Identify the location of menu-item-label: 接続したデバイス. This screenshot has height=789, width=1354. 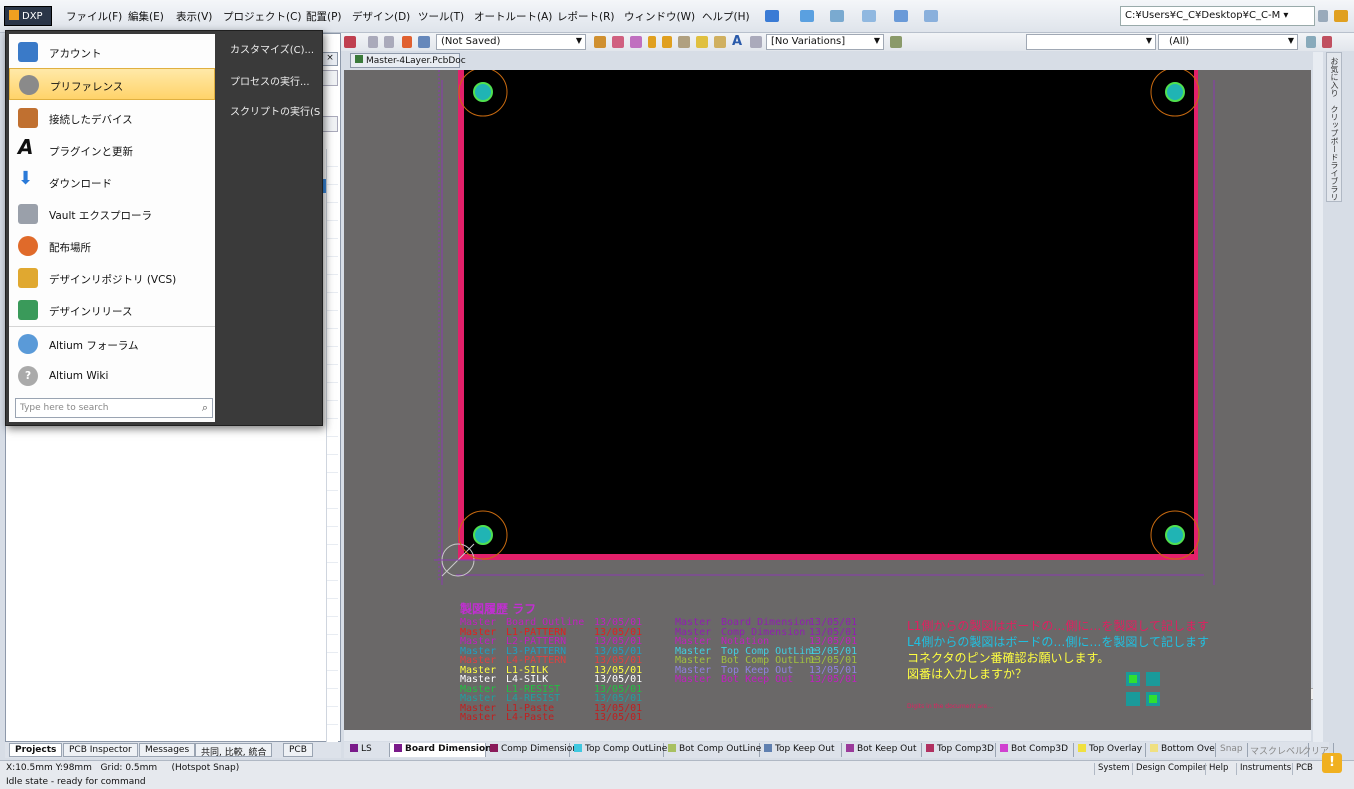
(91, 120).